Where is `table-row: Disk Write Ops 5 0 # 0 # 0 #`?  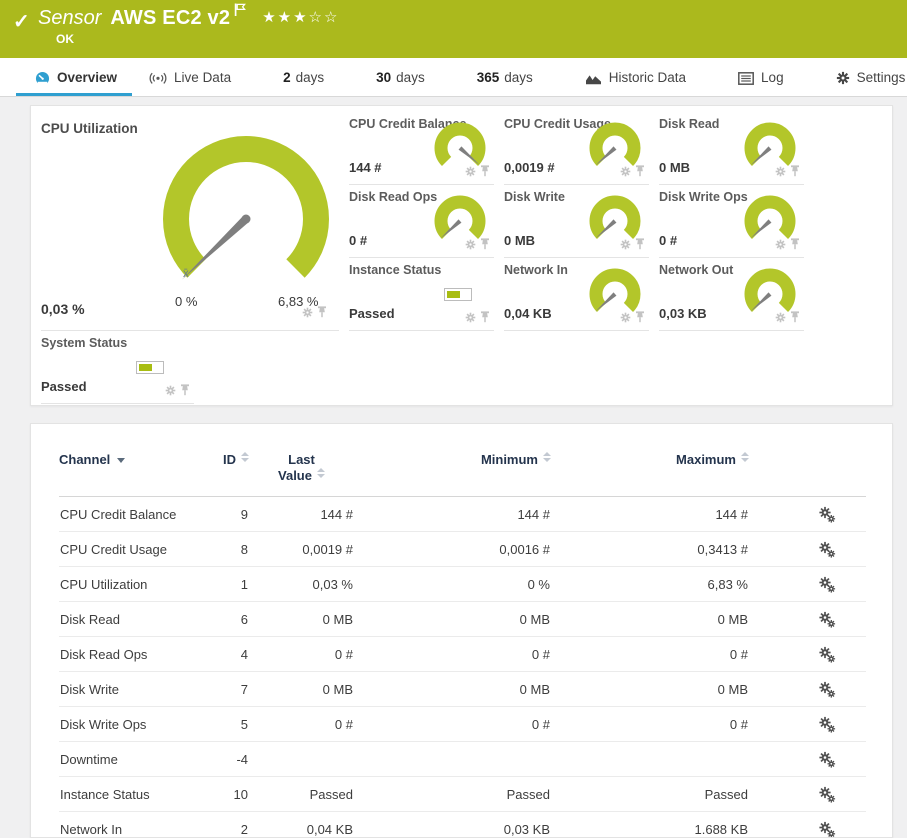
table-row: Disk Write Ops 5 0 # 0 # 0 # is located at coordinates (462, 724).